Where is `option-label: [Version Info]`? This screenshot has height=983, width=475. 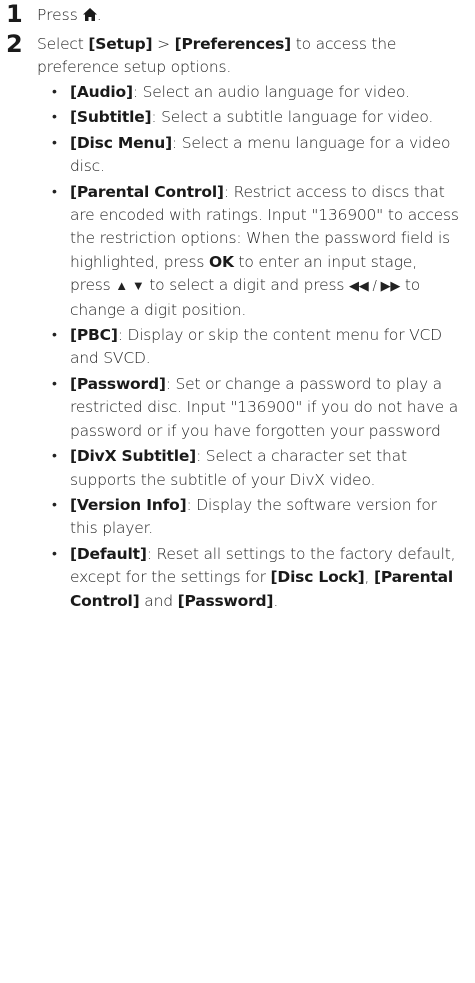
option-label: [Version Info] is located at coordinates (128, 504).